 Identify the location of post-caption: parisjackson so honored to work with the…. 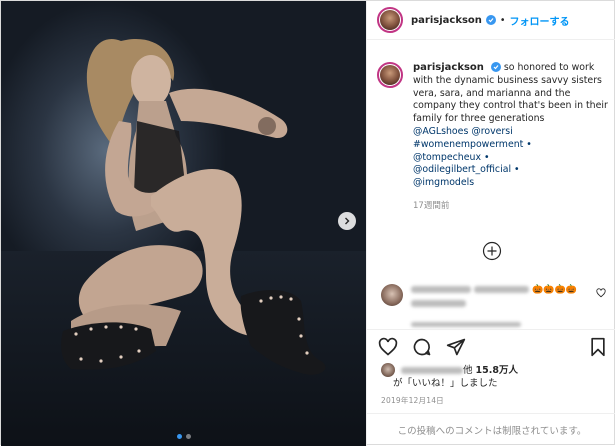
(493, 137).